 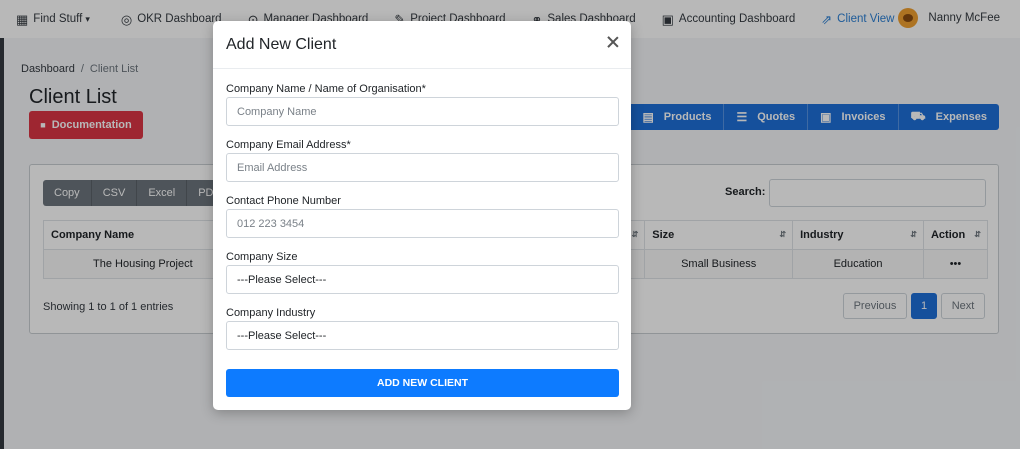 What do you see at coordinates (422, 279) in the screenshot?
I see `company-size-select: ---Please Select---` at bounding box center [422, 279].